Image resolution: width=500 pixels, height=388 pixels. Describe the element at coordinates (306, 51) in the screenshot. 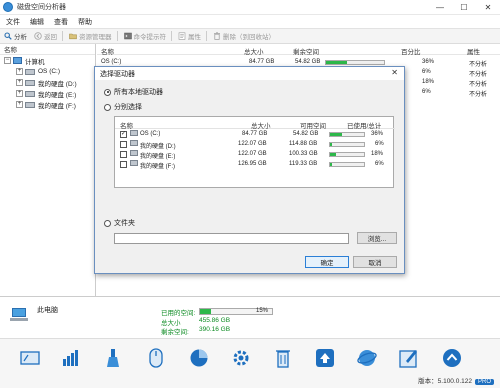

I see `column-free: 剩余空间` at that location.